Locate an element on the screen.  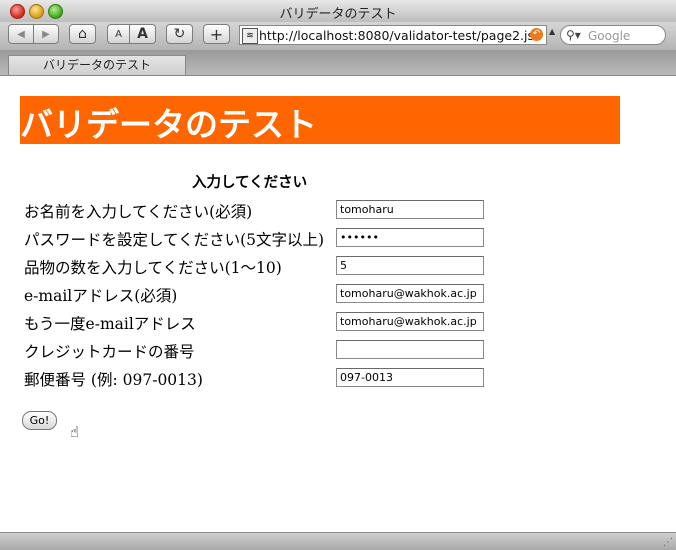
password-input: •••••• is located at coordinates (410, 237).